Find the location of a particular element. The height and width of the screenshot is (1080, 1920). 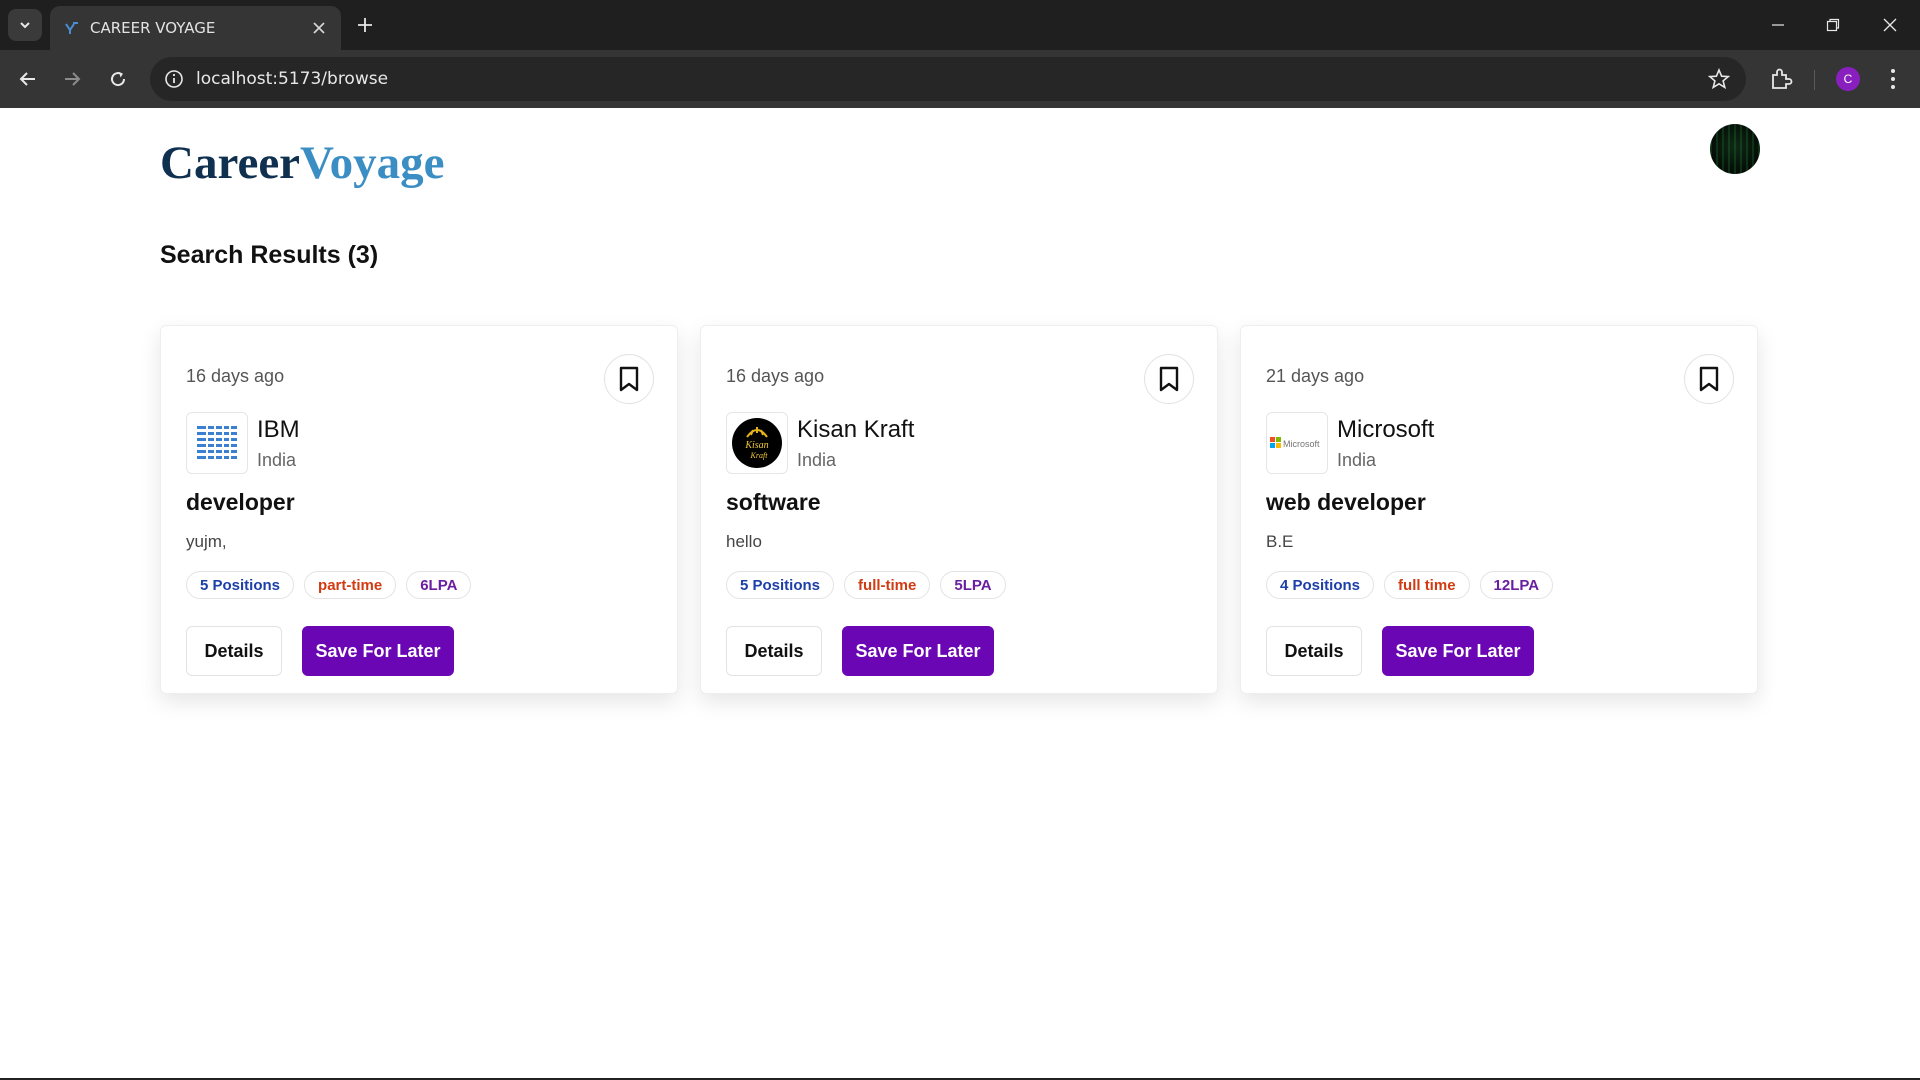

company-name: IBM is located at coordinates (278, 429).